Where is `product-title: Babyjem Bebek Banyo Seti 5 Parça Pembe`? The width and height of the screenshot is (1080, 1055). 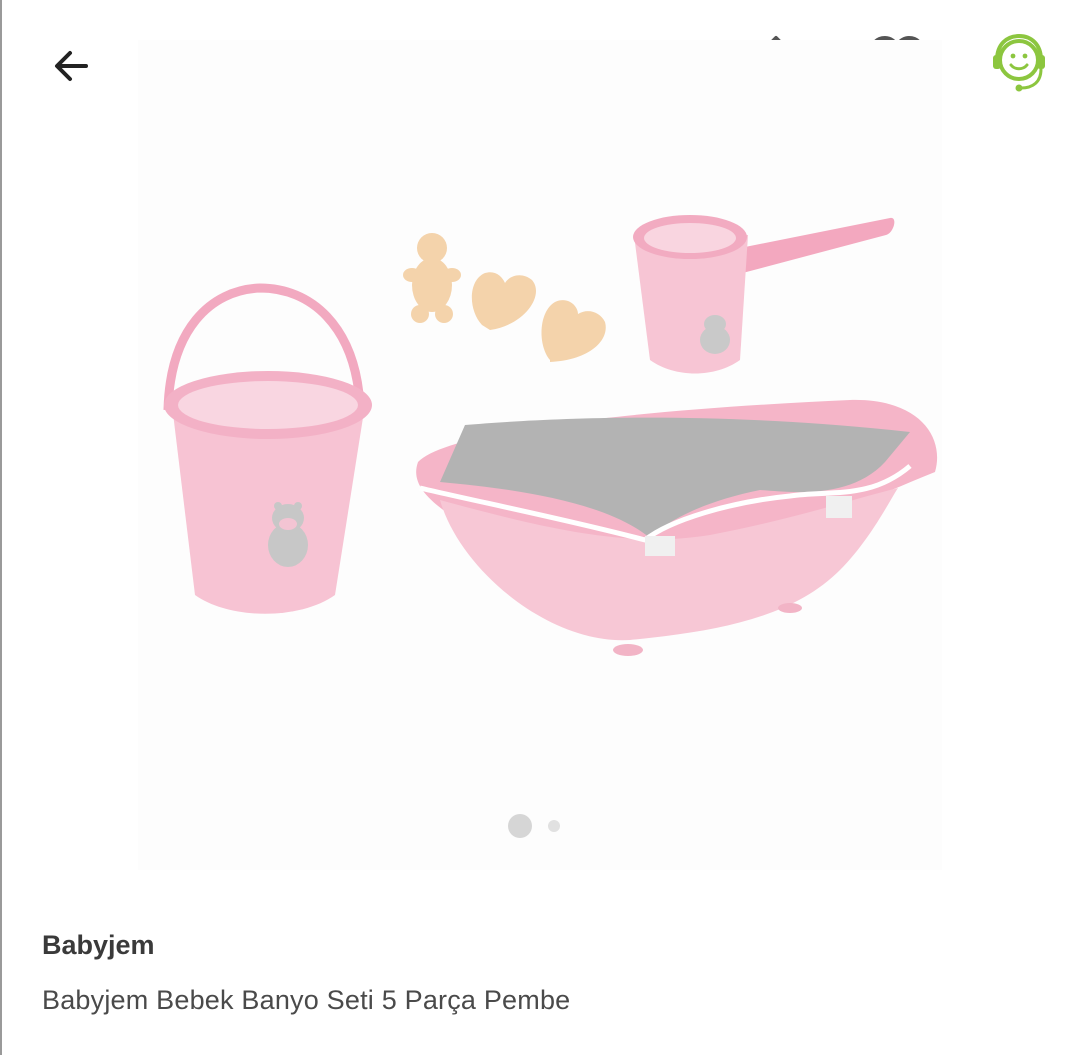
product-title: Babyjem Bebek Banyo Seti 5 Parça Pembe is located at coordinates (306, 1000).